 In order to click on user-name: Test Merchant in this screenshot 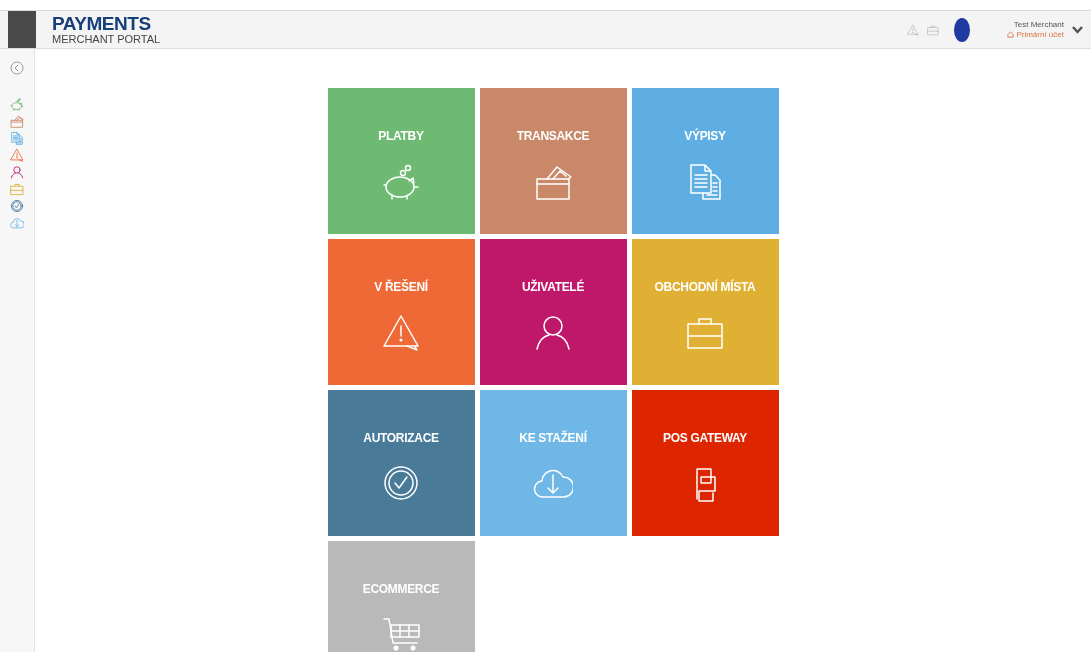, I will do `click(1038, 24)`.